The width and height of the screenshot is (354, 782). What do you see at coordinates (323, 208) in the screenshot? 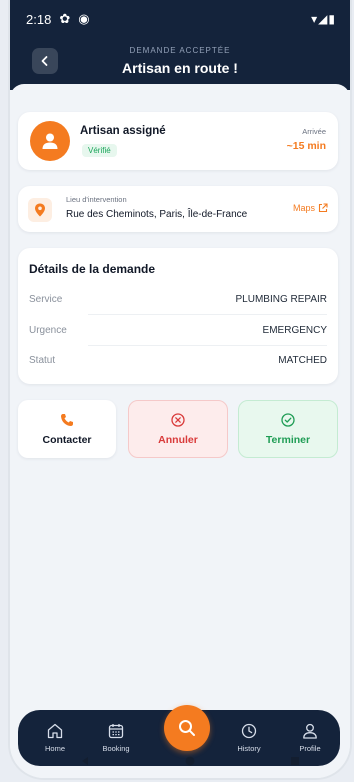
I see `external-link-icon` at bounding box center [323, 208].